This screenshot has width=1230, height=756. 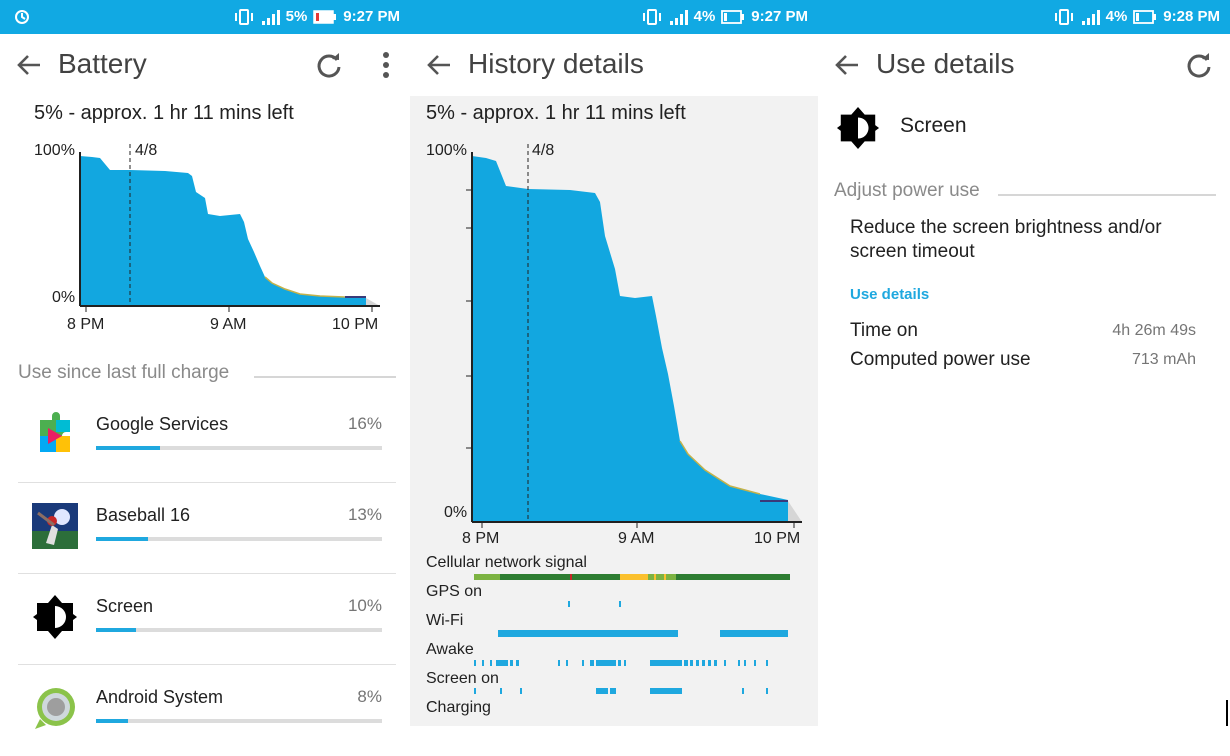 I want to click on use-details-header: Use details, so click(x=890, y=294).